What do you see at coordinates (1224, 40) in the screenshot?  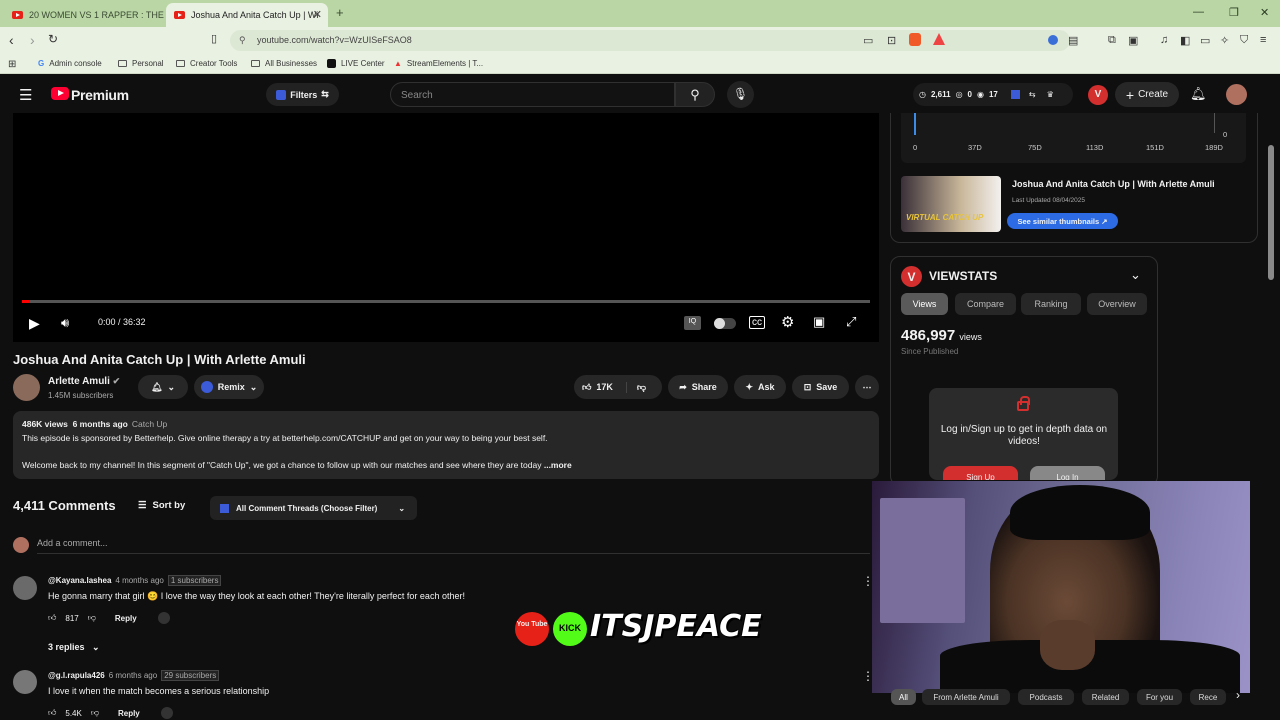 I see `leo-icon: ✧` at bounding box center [1224, 40].